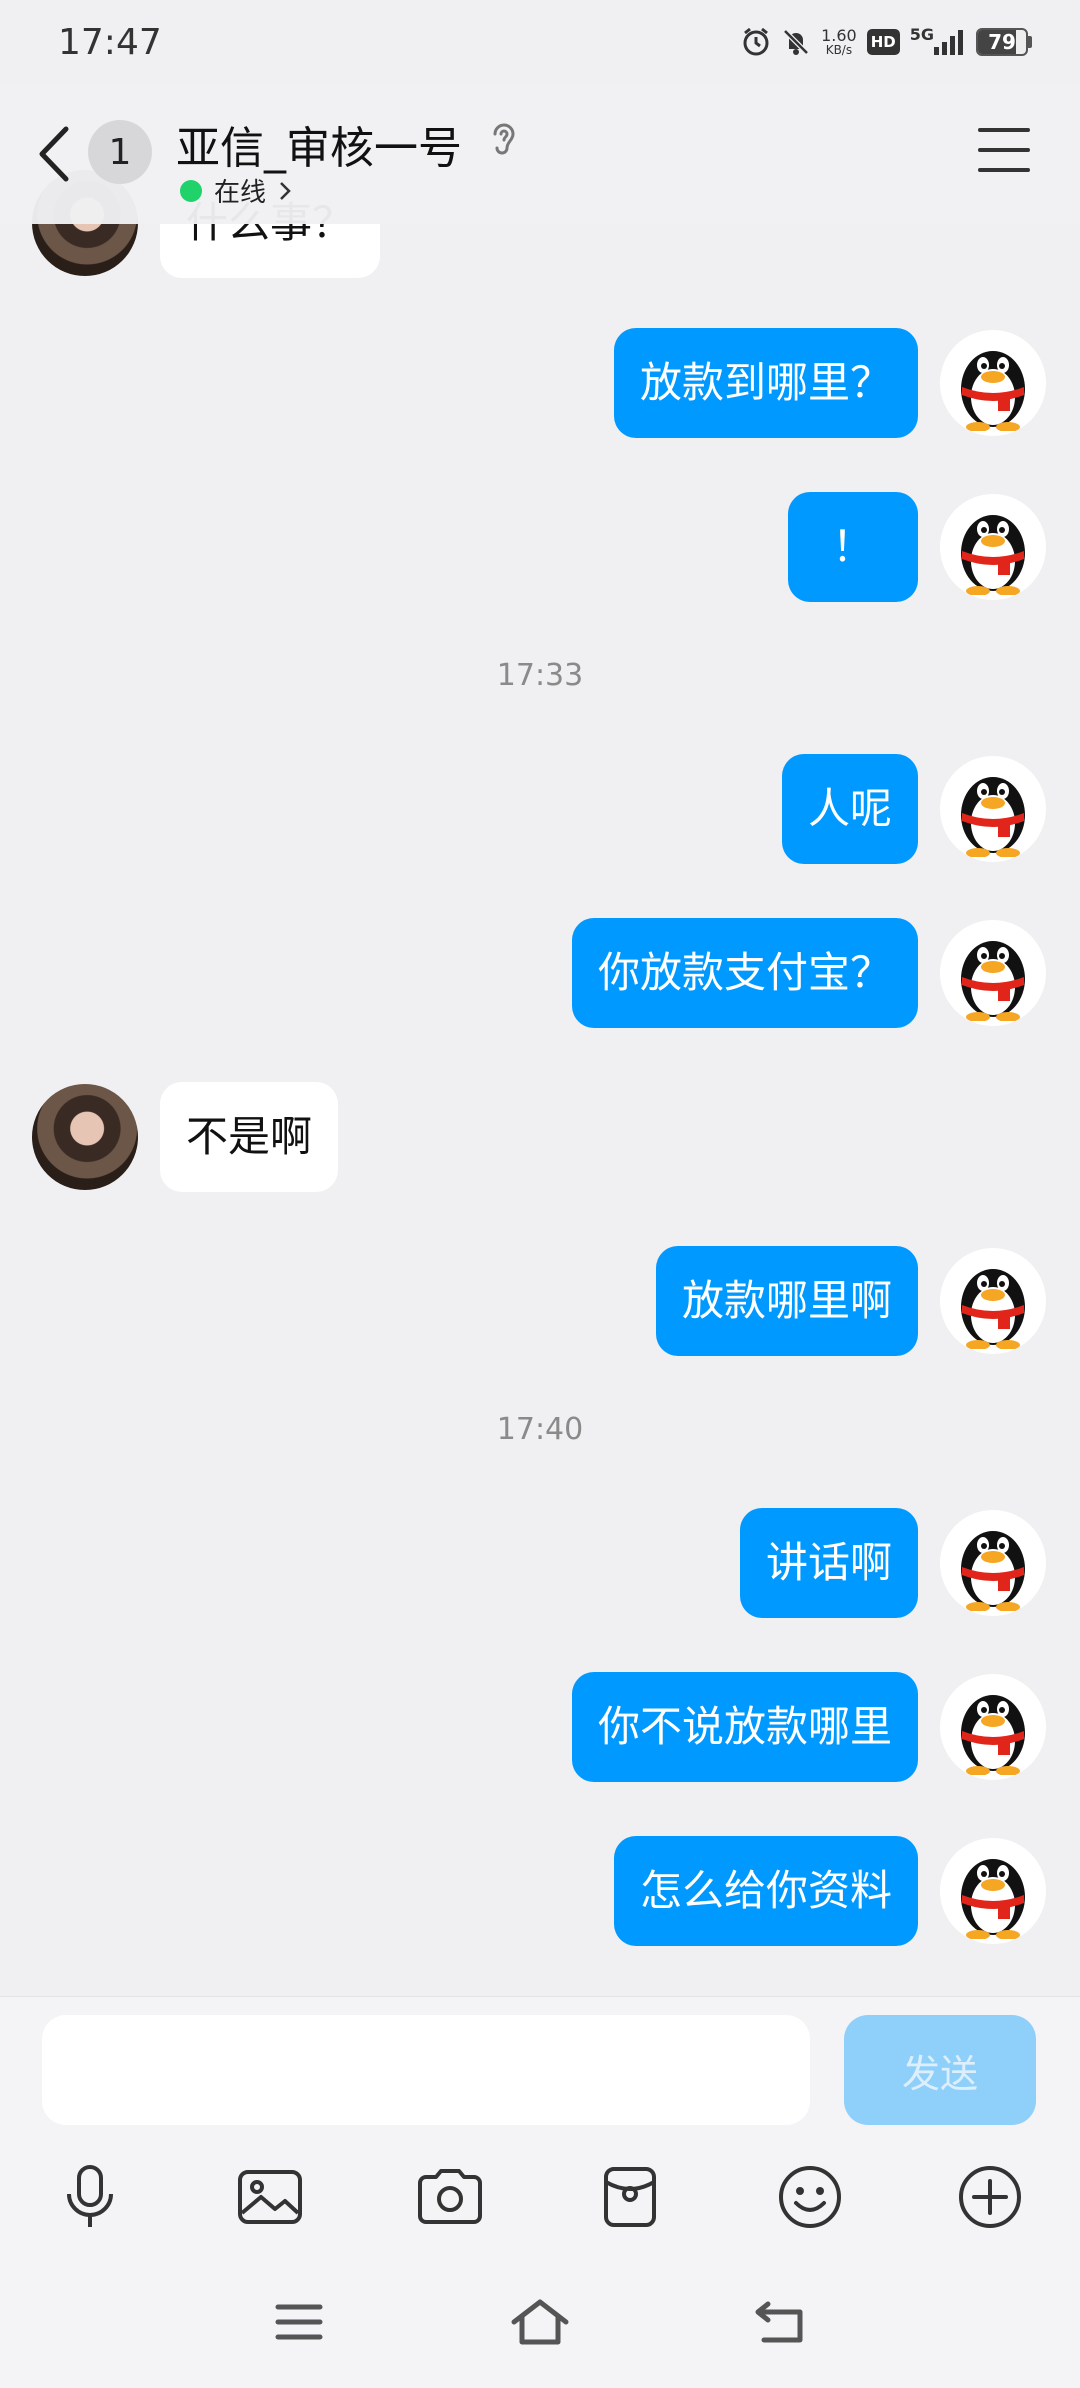 This screenshot has height=2388, width=1080. What do you see at coordinates (990, 2197) in the screenshot?
I see `plus-icon` at bounding box center [990, 2197].